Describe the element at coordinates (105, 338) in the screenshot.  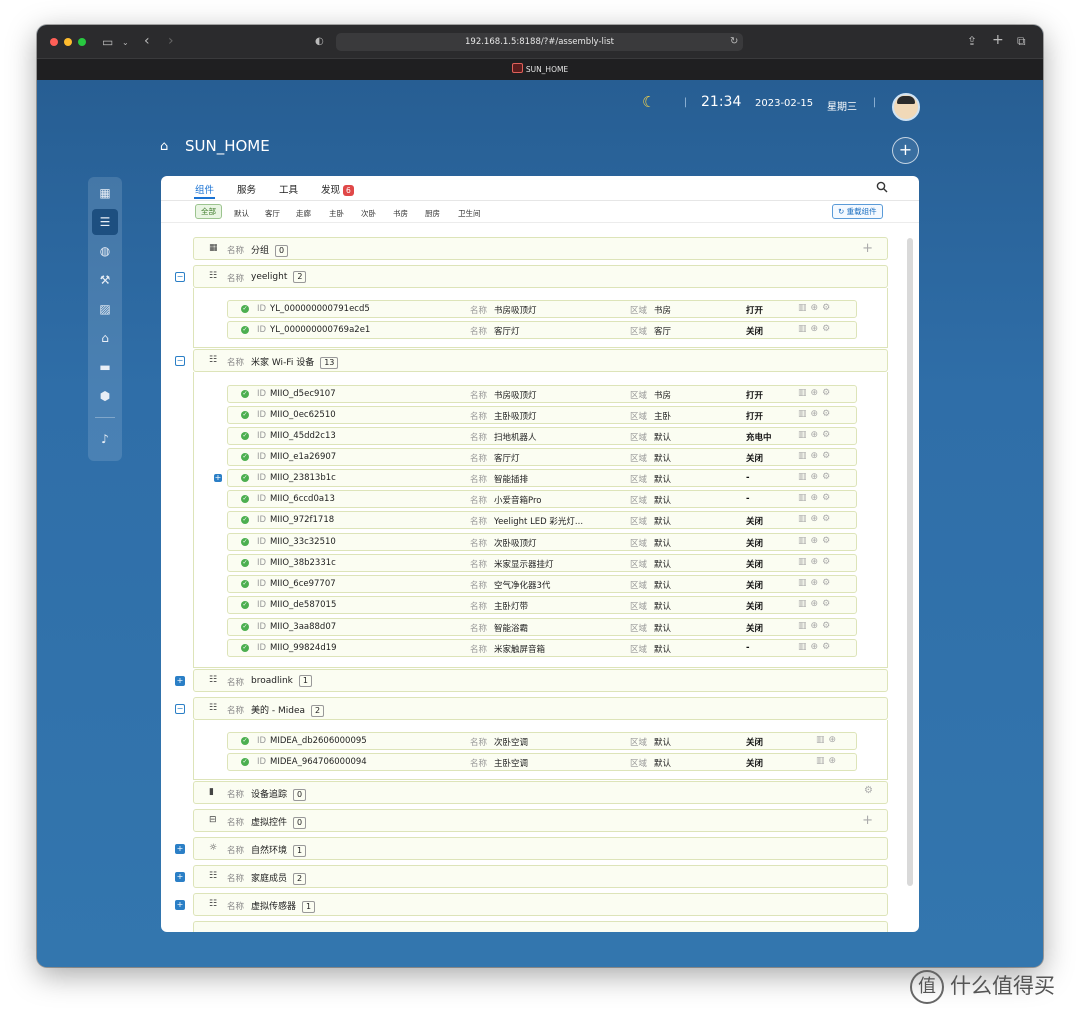
I see `house-settings-icon: ⌂` at that location.